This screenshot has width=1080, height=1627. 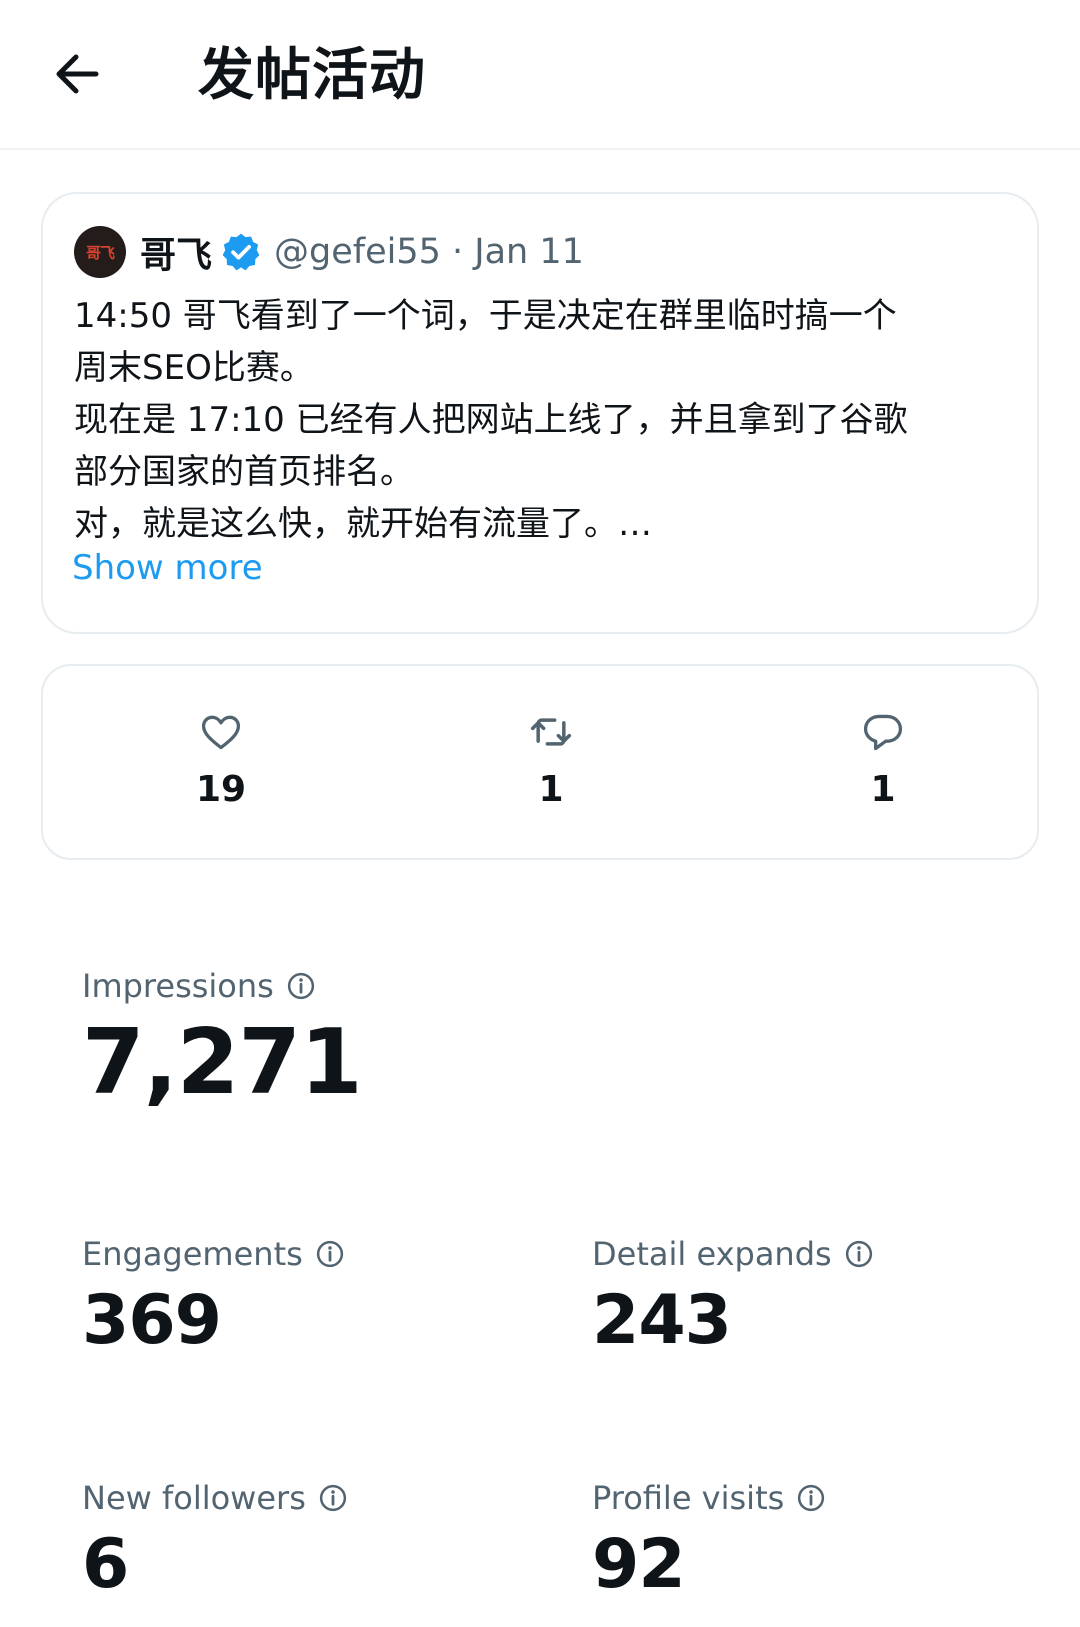 I want to click on metric-label: Engagements, so click(x=192, y=1254).